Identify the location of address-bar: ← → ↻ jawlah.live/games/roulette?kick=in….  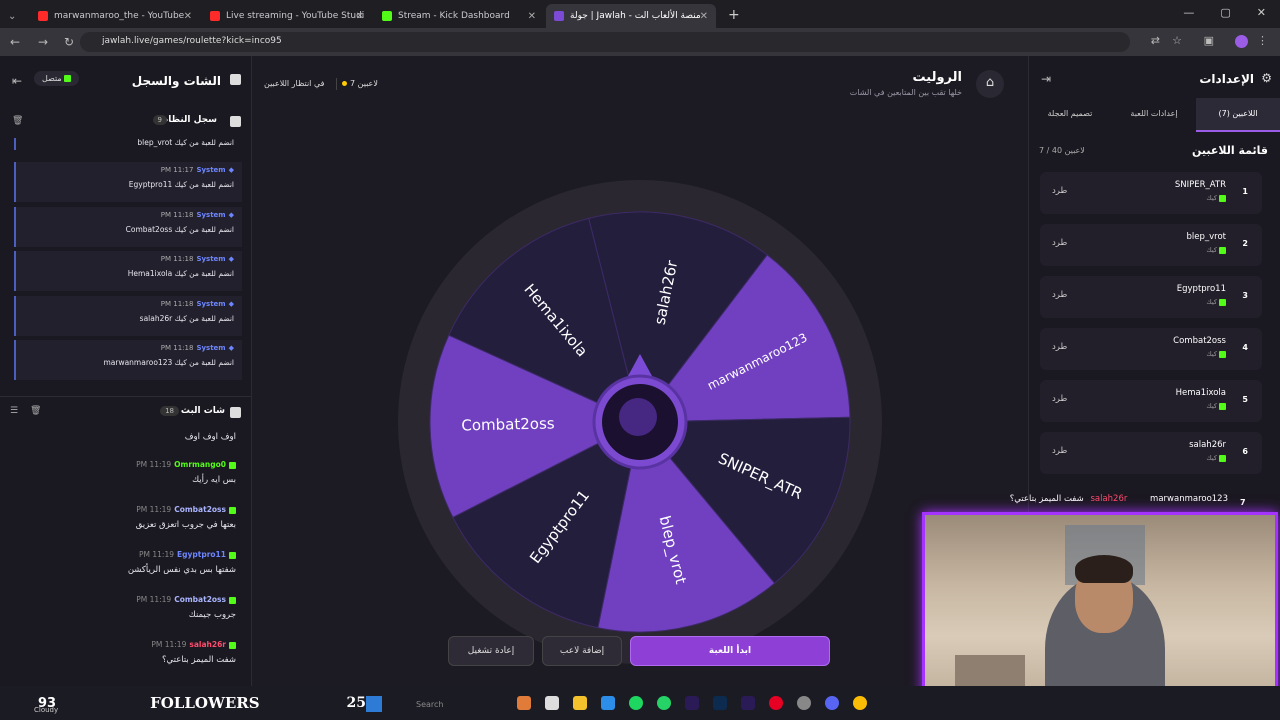
(640, 42).